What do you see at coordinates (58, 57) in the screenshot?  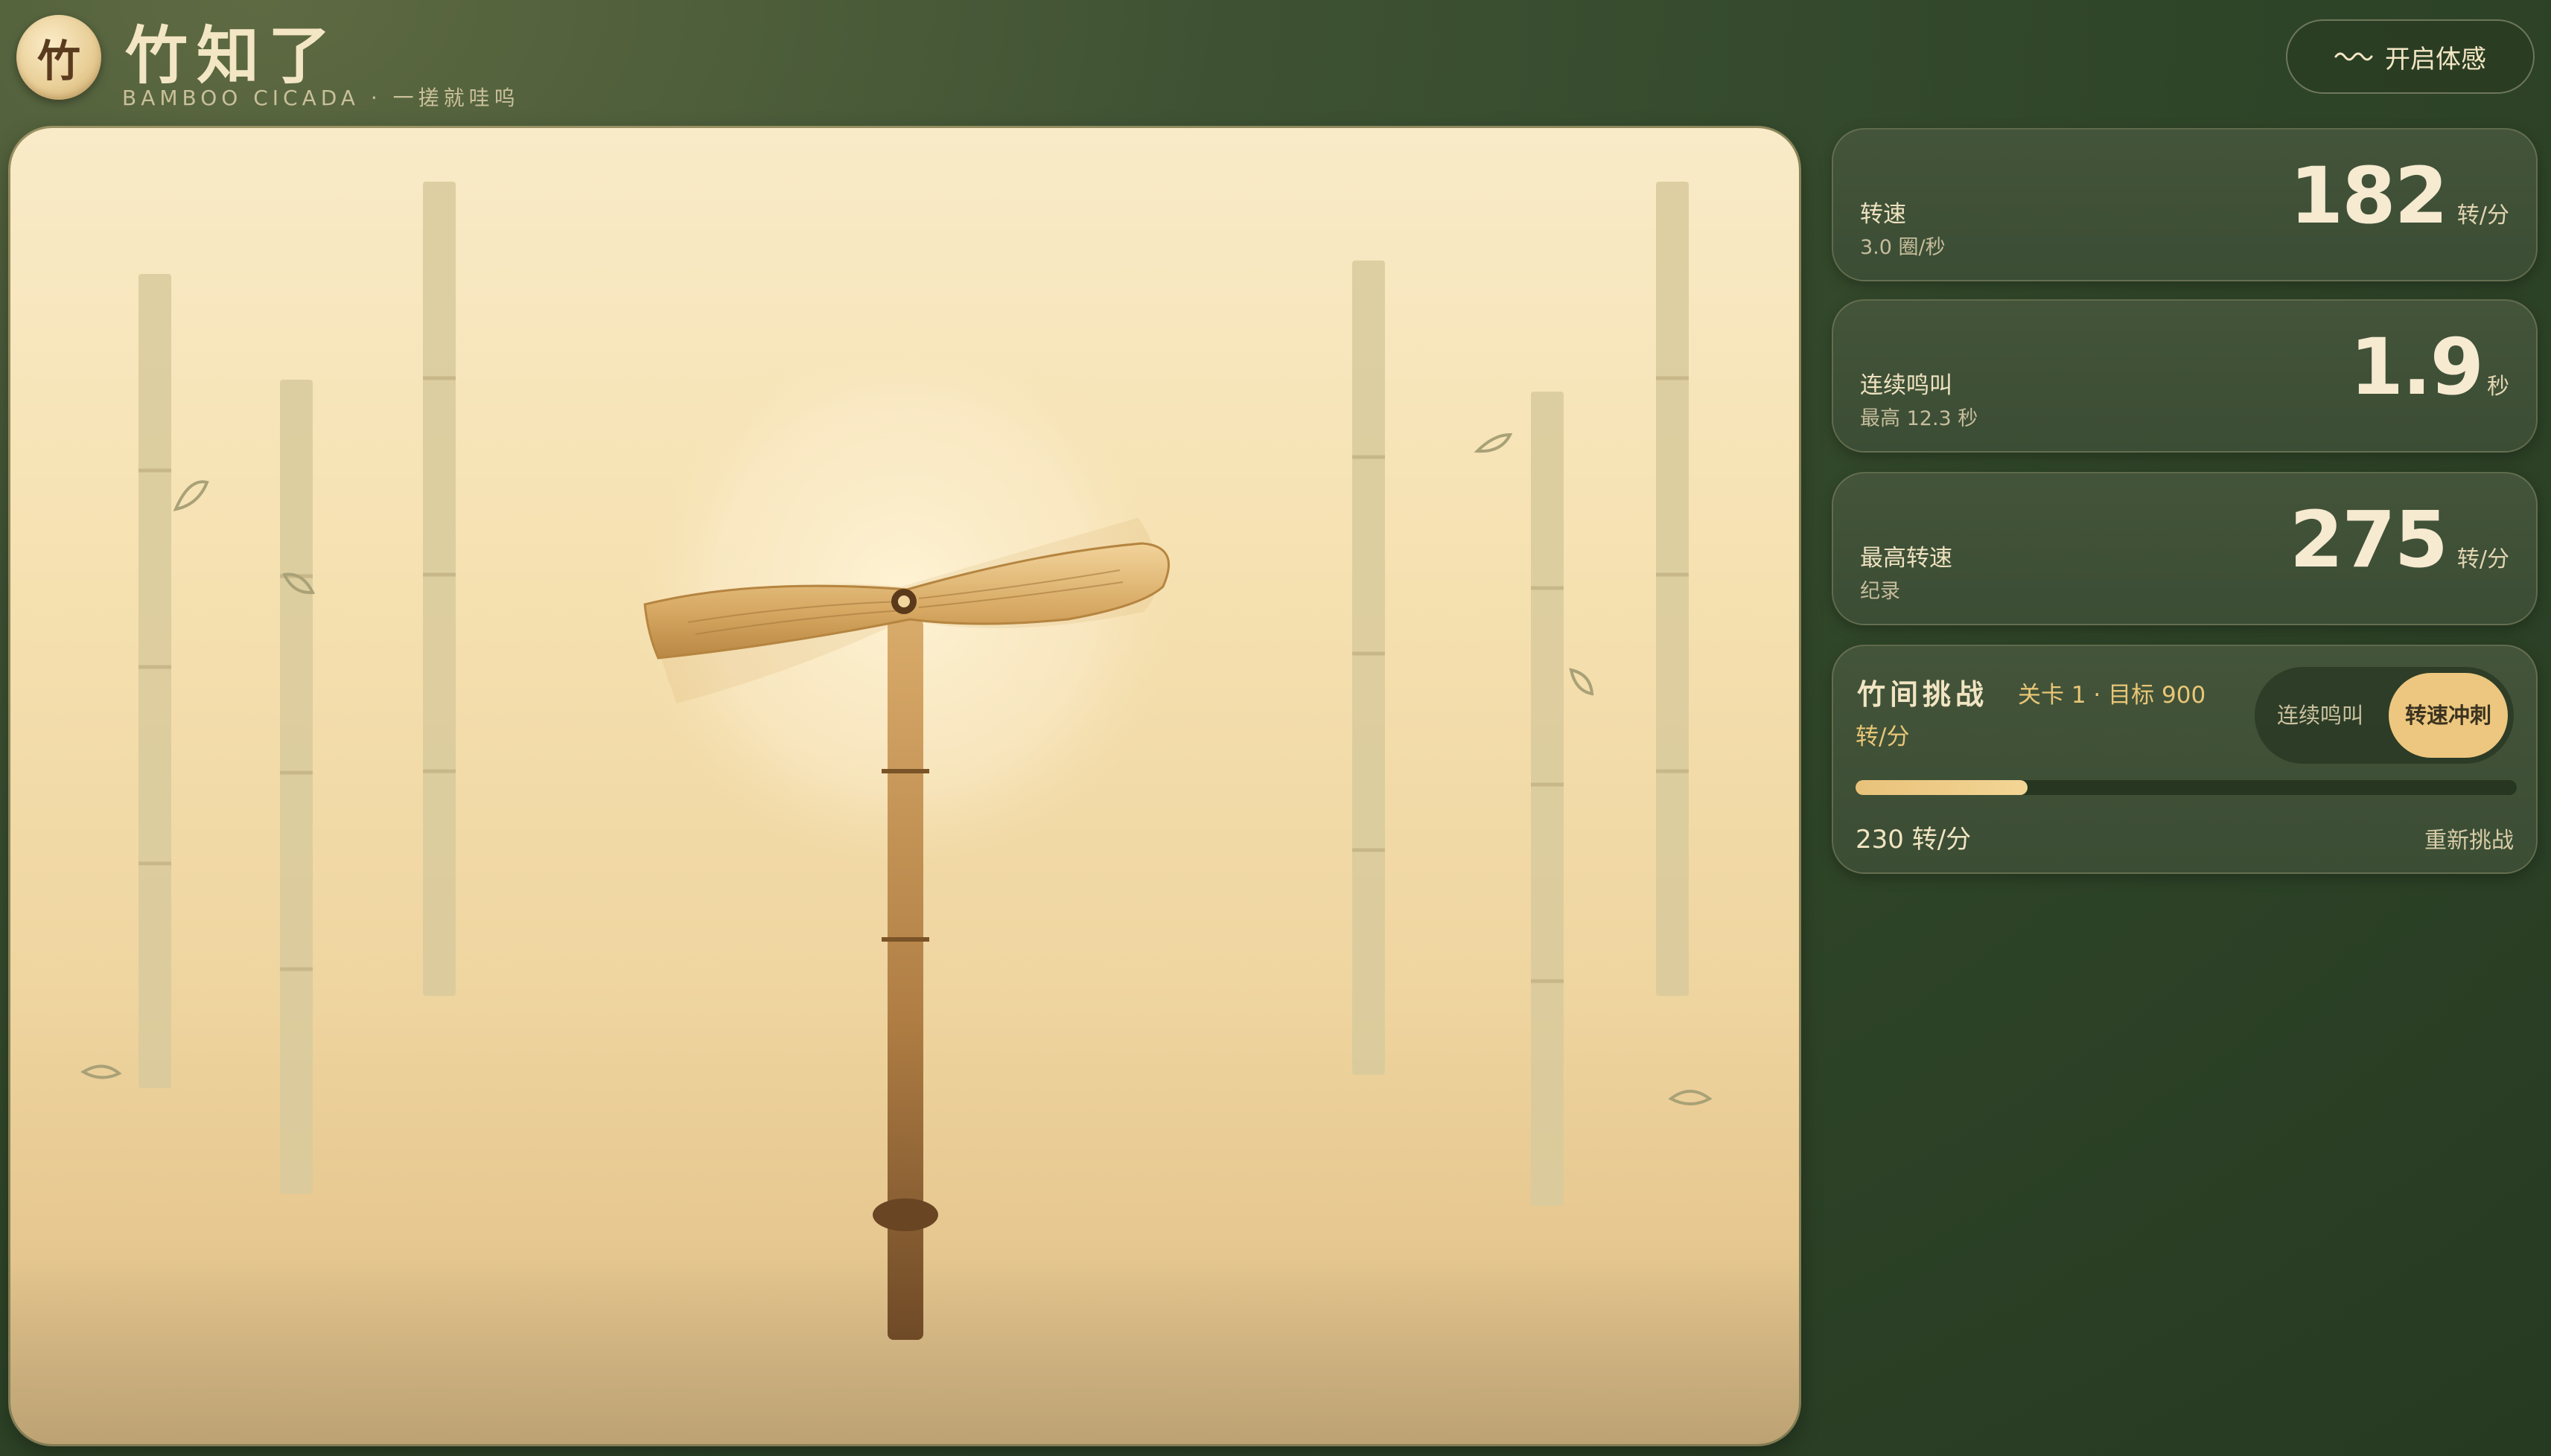 I see `logo-icon: 竹` at bounding box center [58, 57].